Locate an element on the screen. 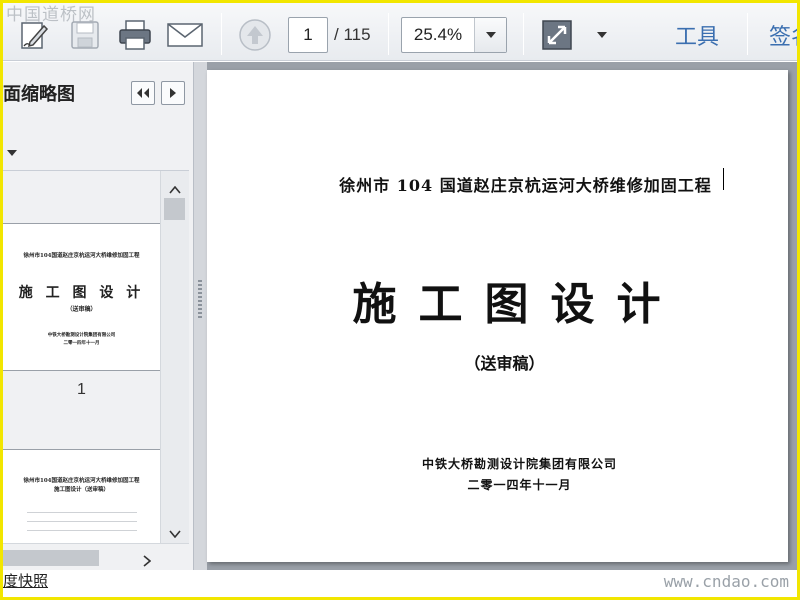  fit-window-icon is located at coordinates (557, 35).